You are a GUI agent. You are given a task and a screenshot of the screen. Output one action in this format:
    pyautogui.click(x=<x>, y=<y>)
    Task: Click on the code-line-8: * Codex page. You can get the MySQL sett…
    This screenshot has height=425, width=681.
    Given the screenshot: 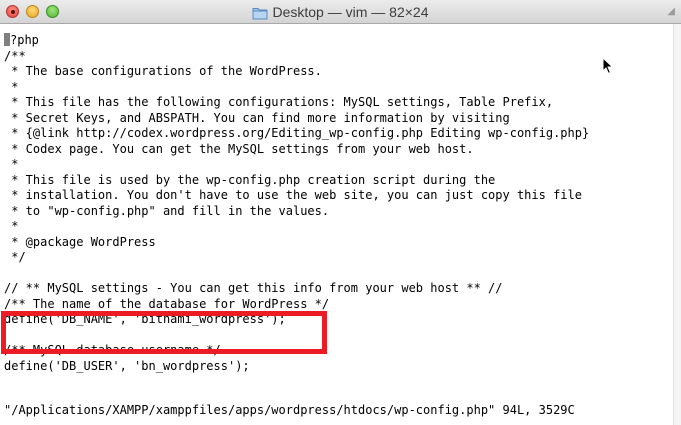 What is the action you would take?
    pyautogui.click(x=239, y=148)
    